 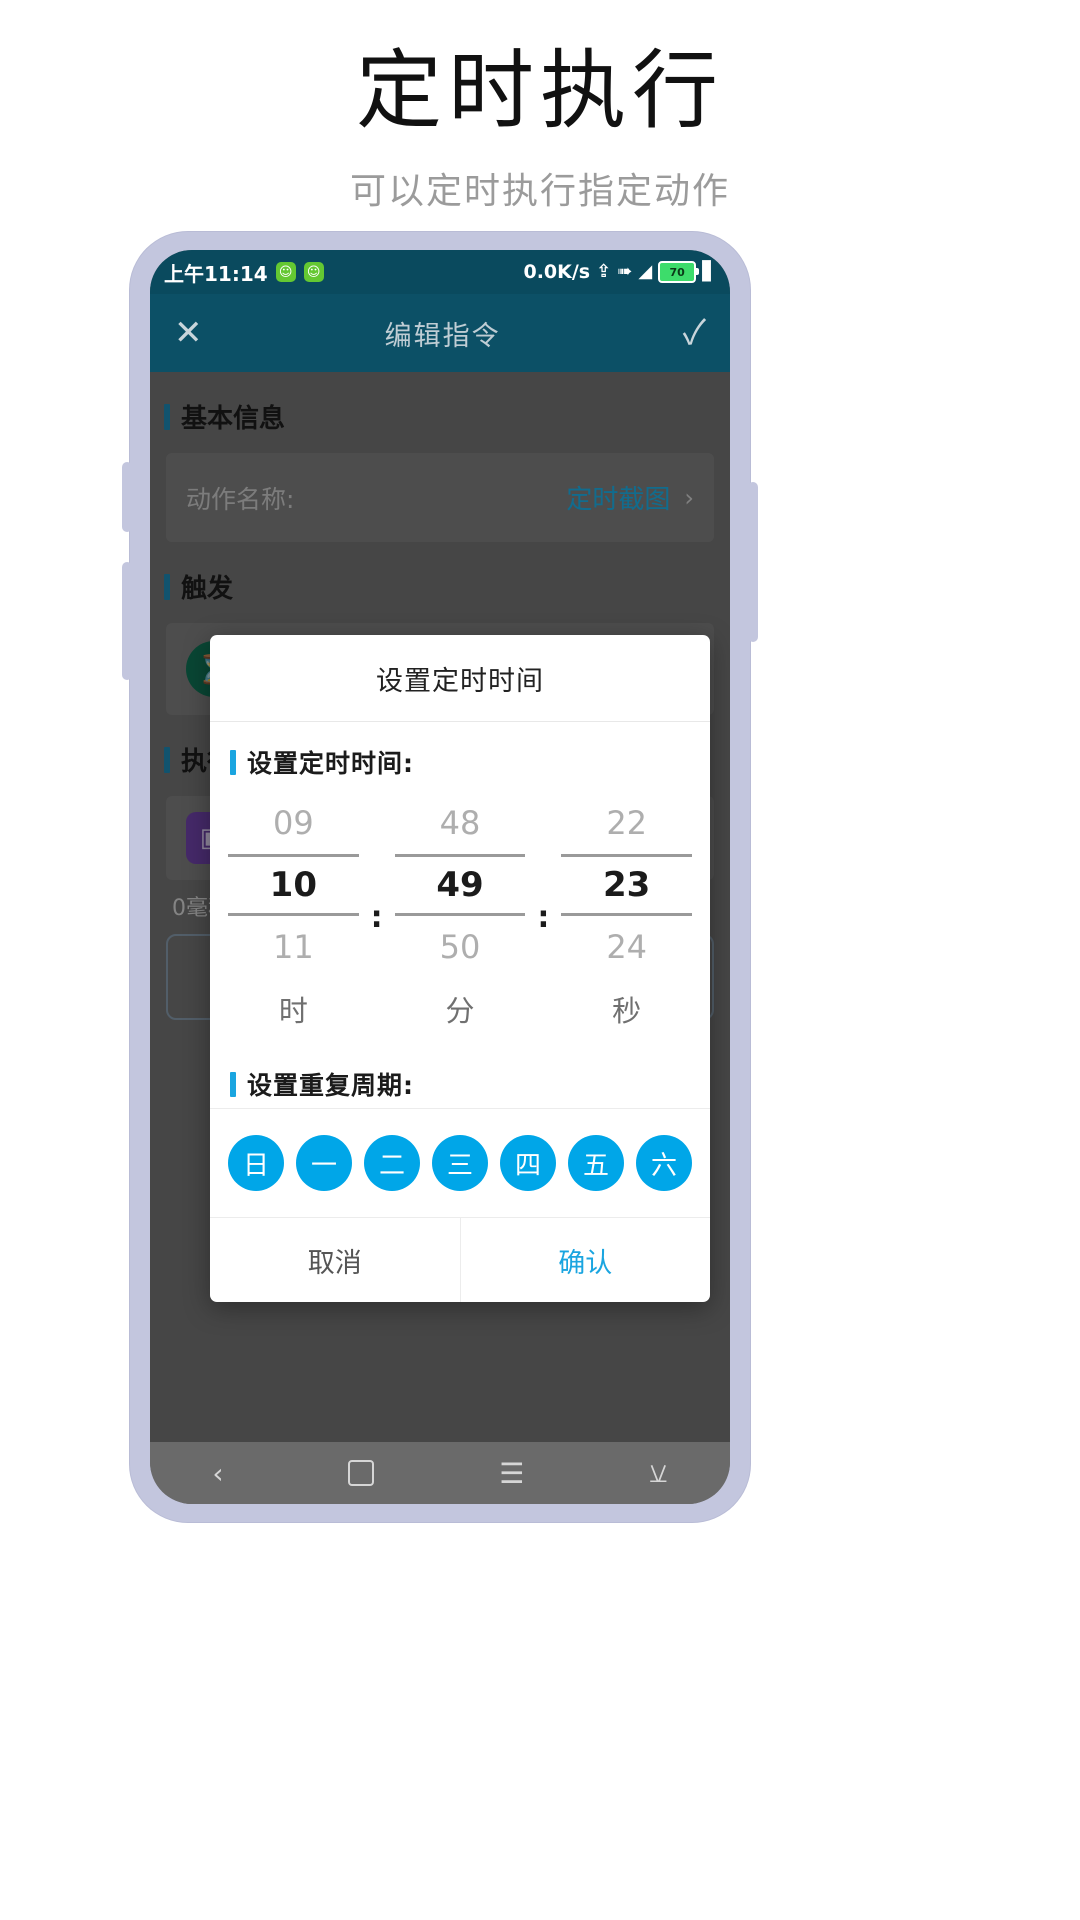 I want to click on hour-selected: 10, so click(x=293, y=885).